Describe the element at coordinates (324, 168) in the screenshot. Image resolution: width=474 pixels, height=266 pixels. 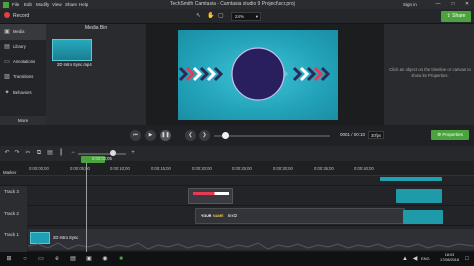
I see `tick-label: 0:00:35;00` at that location.